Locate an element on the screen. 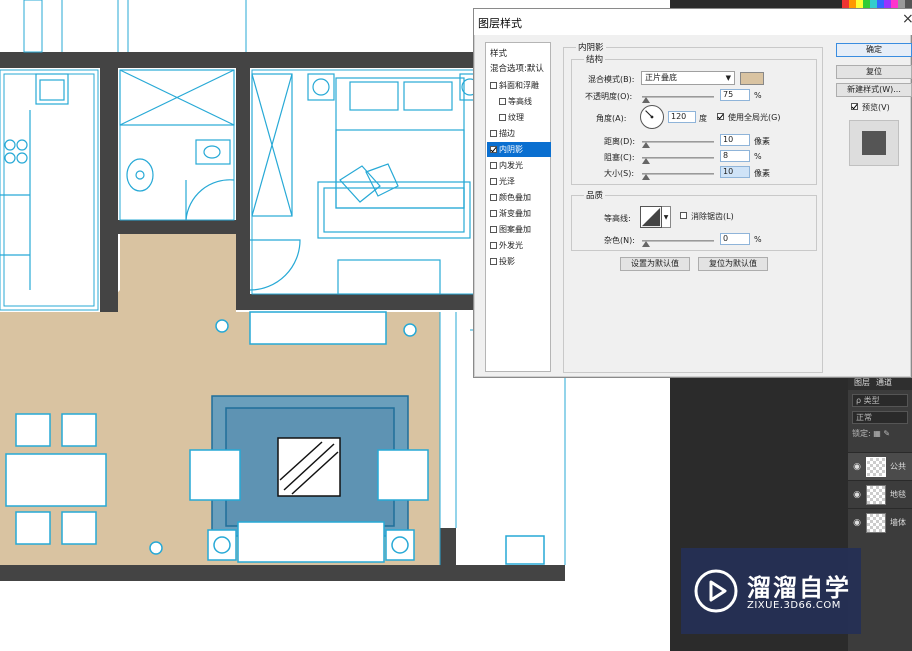  shadow-color-swatch is located at coordinates (752, 78).